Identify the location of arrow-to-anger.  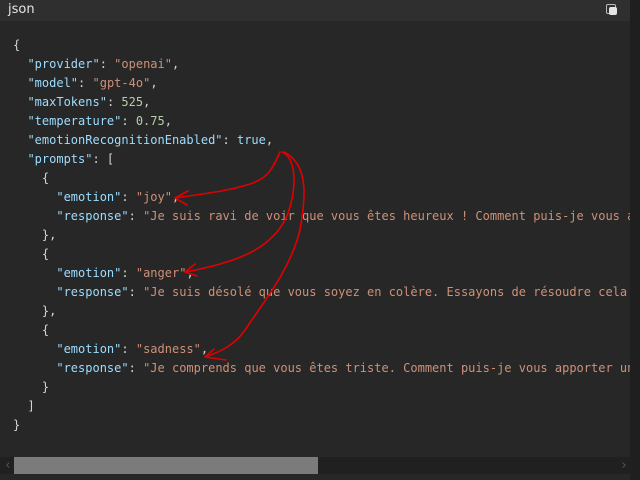
(239, 214).